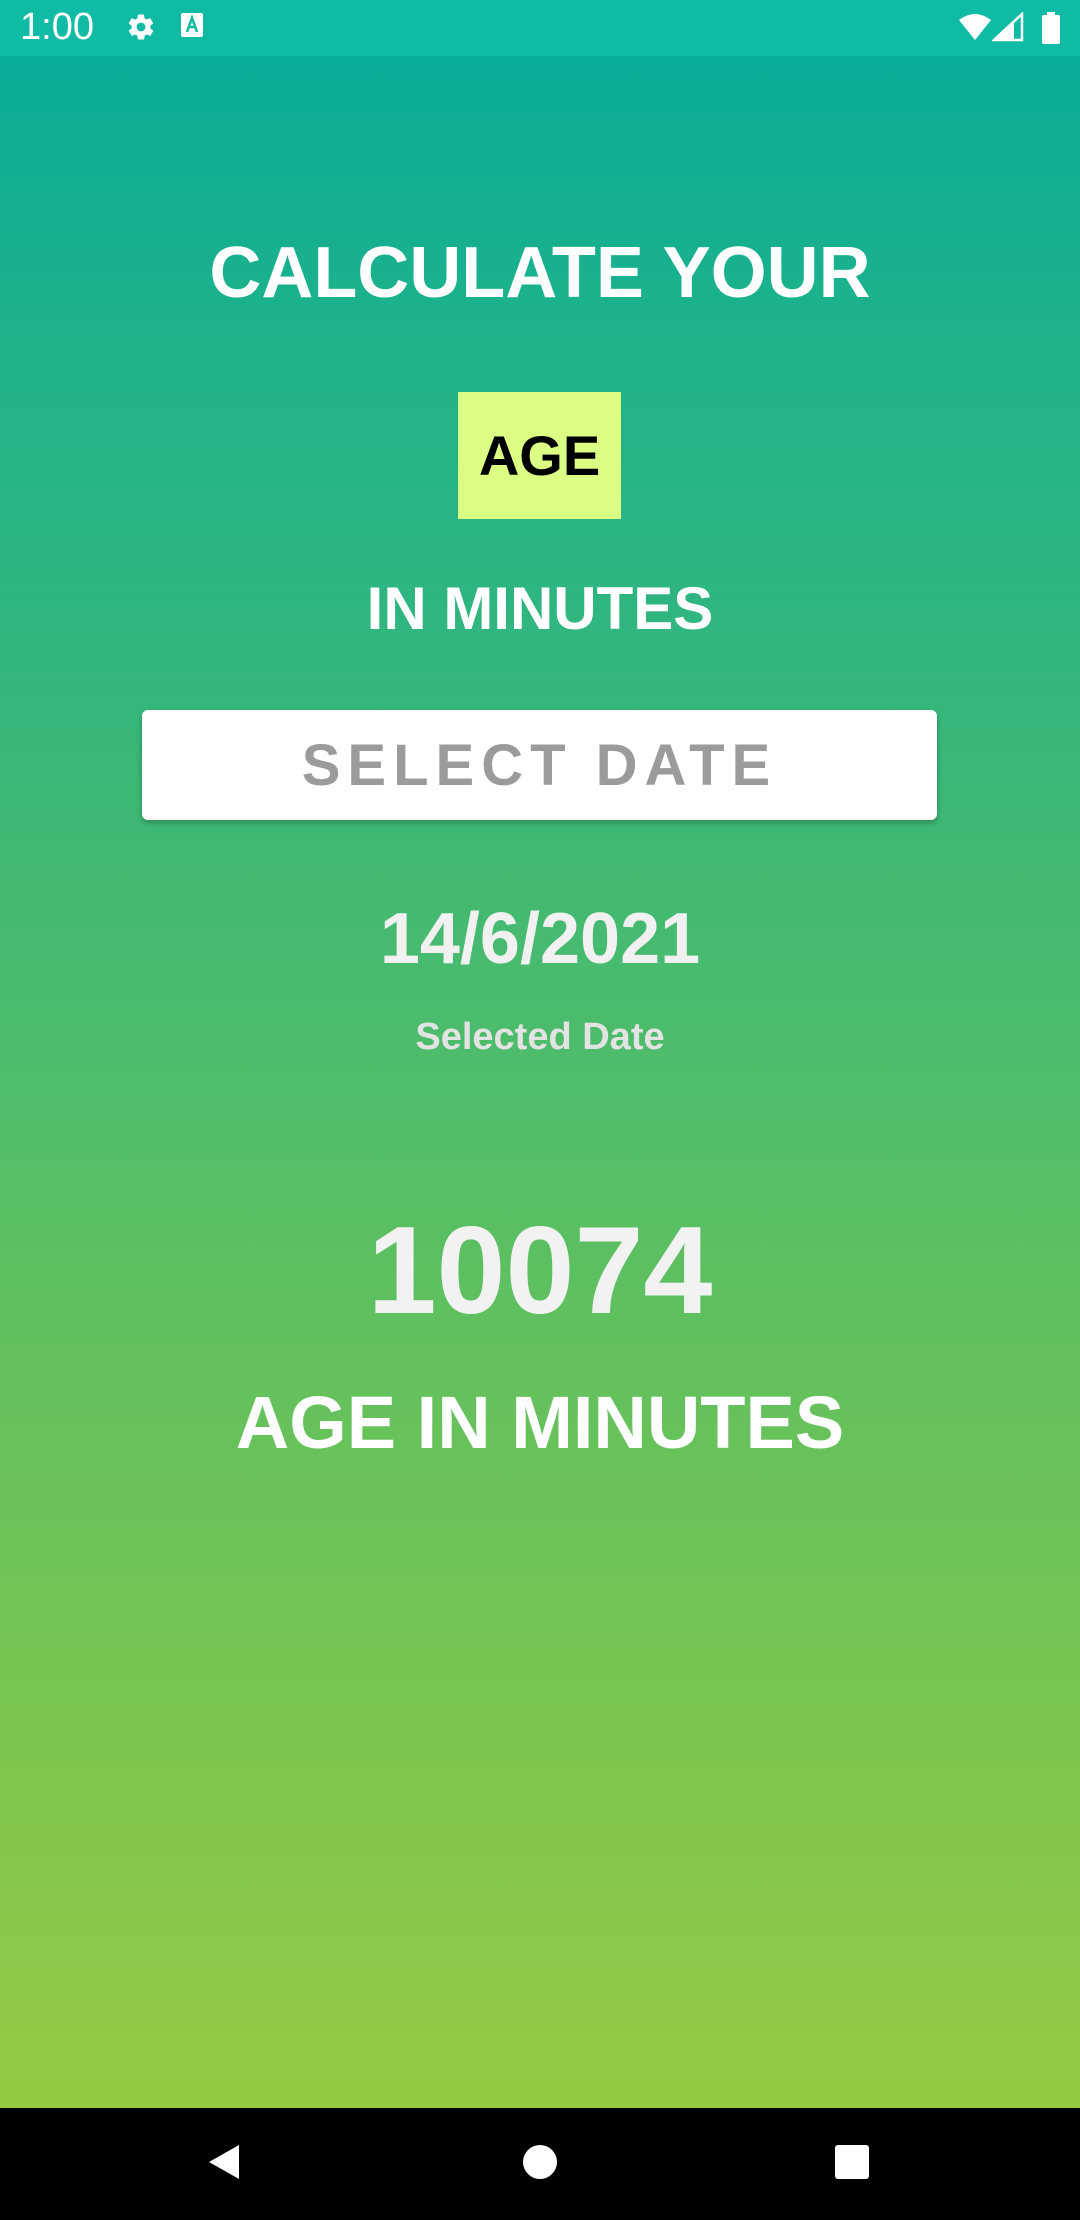 This screenshot has height=2220, width=1080. What do you see at coordinates (540, 273) in the screenshot?
I see `title-calculate-your: CALCULATE YOUR` at bounding box center [540, 273].